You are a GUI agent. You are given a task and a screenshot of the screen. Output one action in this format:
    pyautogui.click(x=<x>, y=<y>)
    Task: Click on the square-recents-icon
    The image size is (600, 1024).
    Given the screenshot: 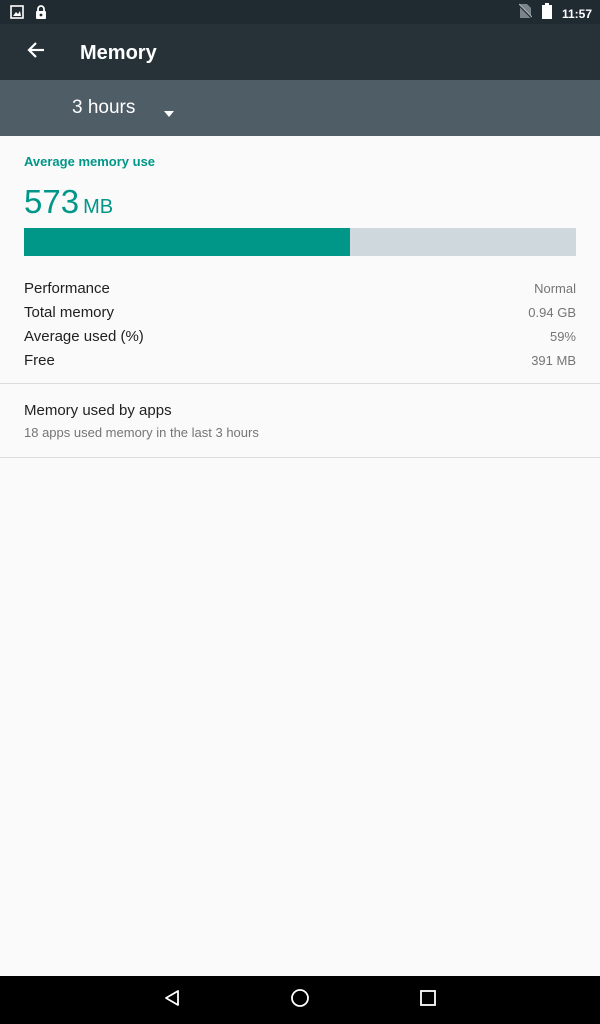 What is the action you would take?
    pyautogui.click(x=428, y=1000)
    